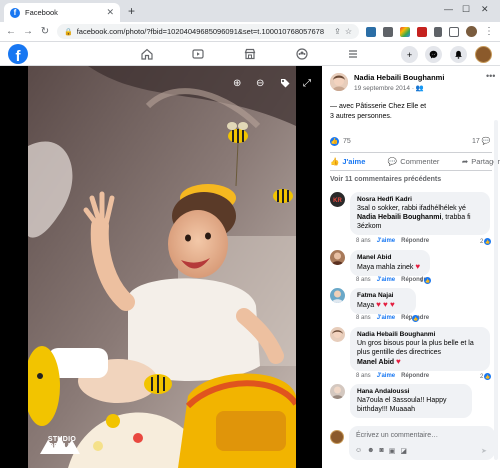  I want to click on close-window-icon: ✕, so click(485, 9).